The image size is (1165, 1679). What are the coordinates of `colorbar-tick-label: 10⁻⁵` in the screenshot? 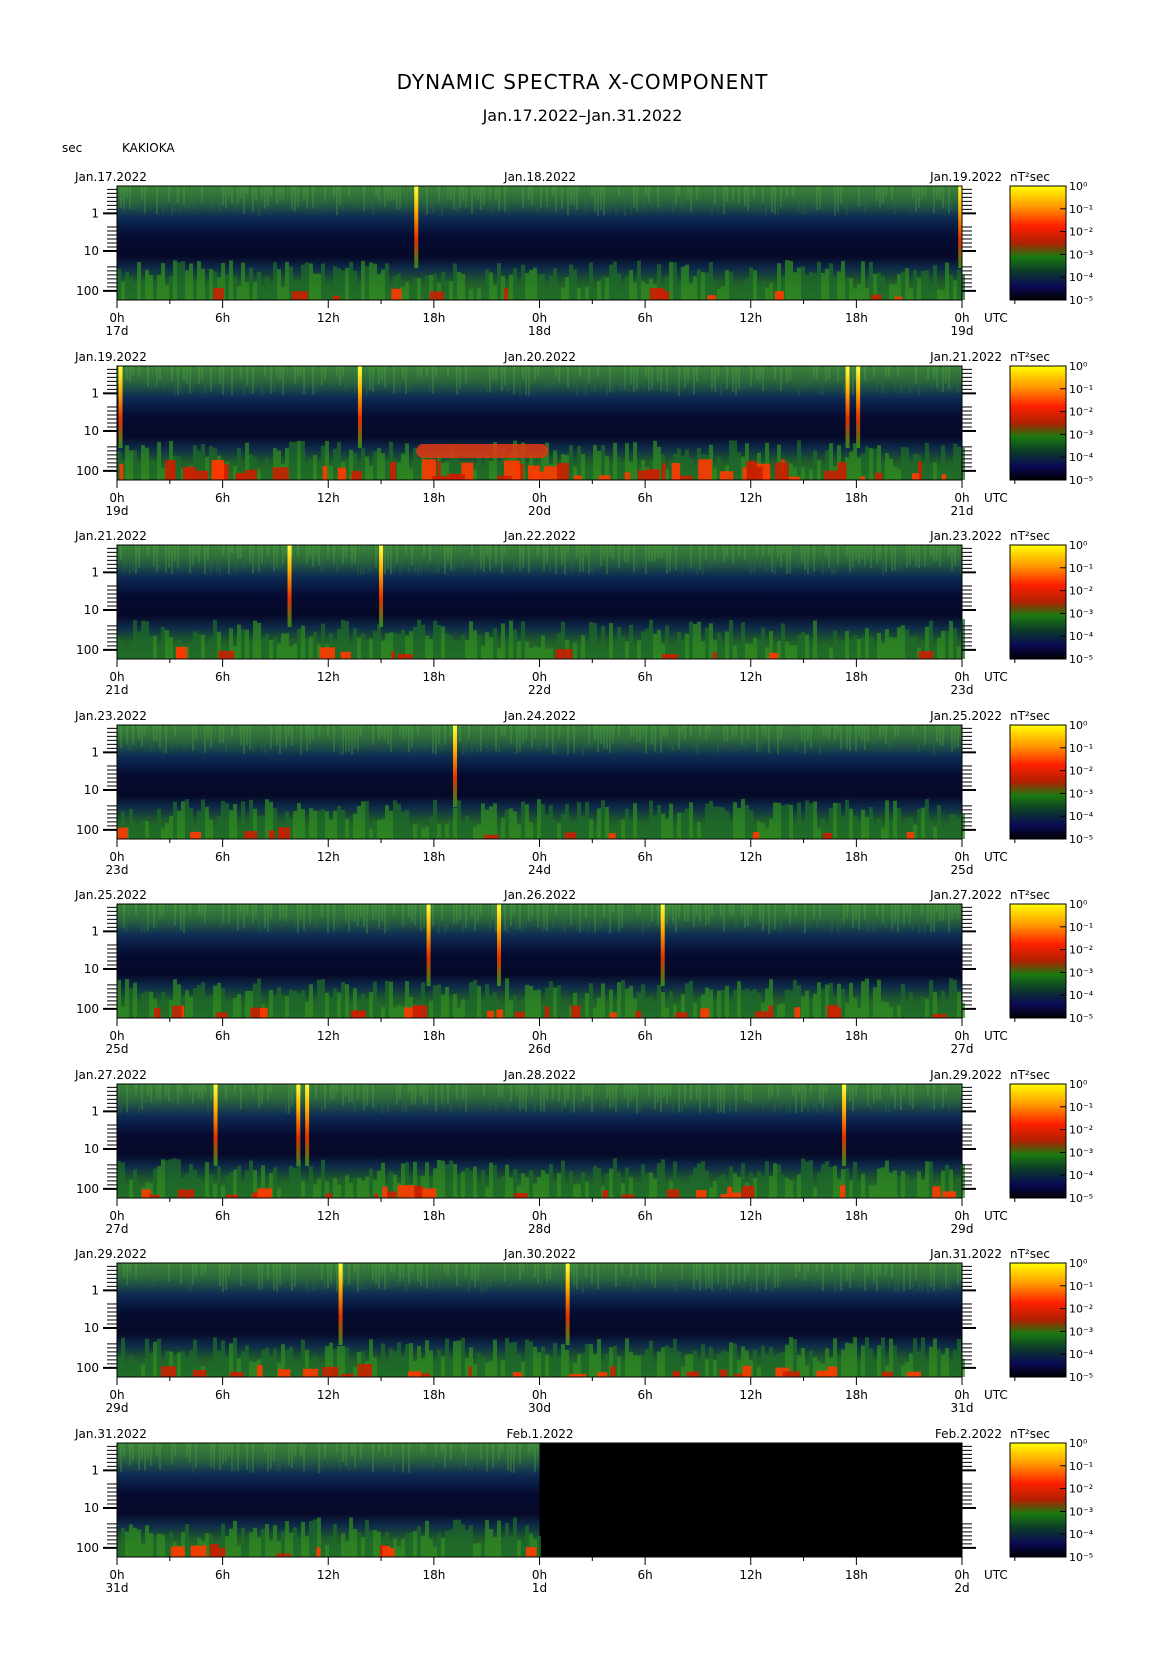 It's located at (1081, 300).